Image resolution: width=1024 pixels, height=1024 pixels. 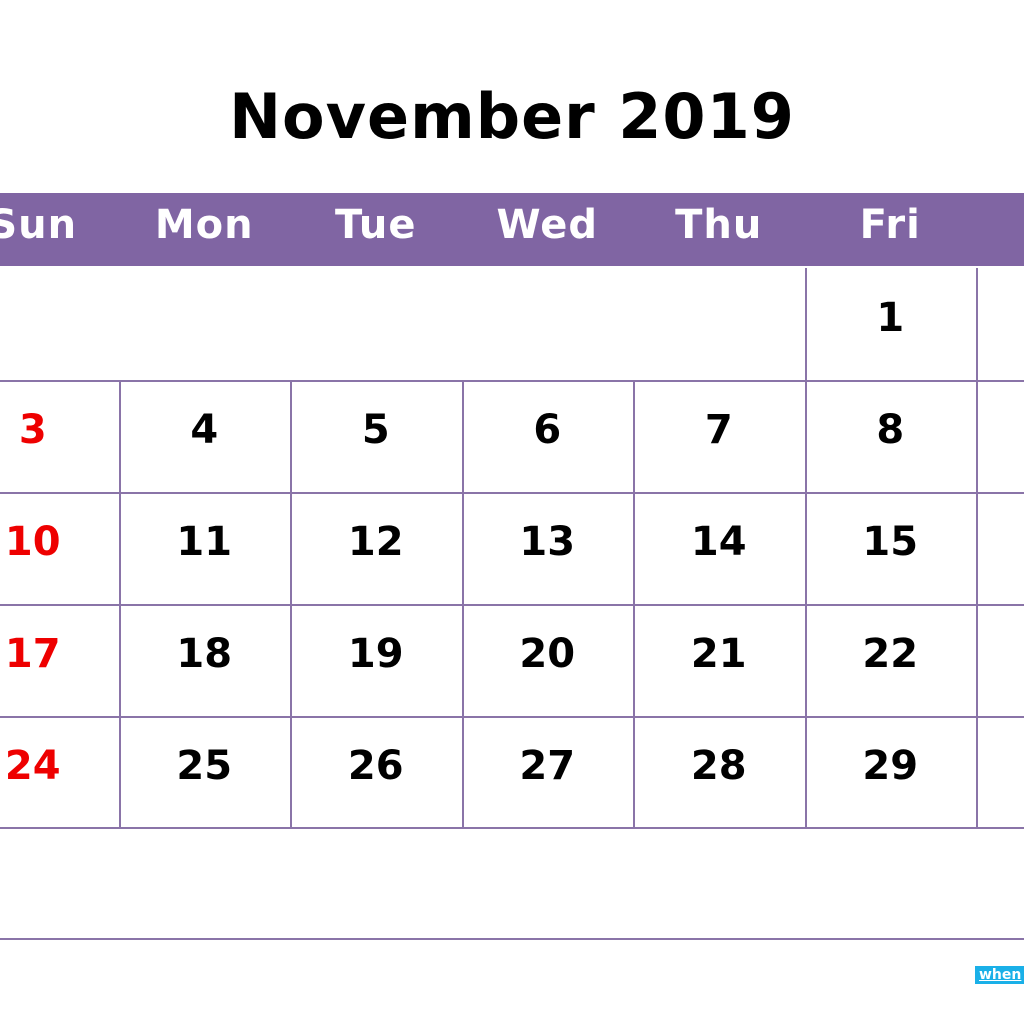 I want to click on day-cell: 15, so click(x=891, y=548).